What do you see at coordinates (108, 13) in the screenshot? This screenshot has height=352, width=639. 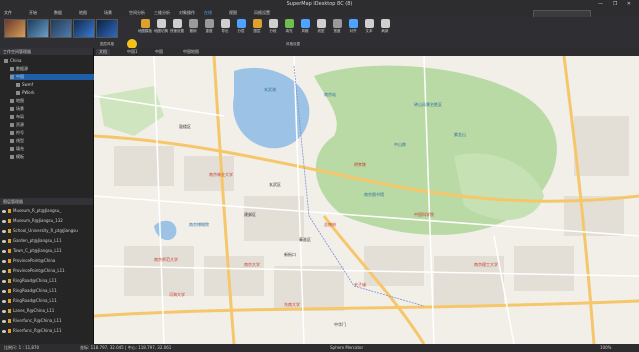 I see `menu-item: 场景` at bounding box center [108, 13].